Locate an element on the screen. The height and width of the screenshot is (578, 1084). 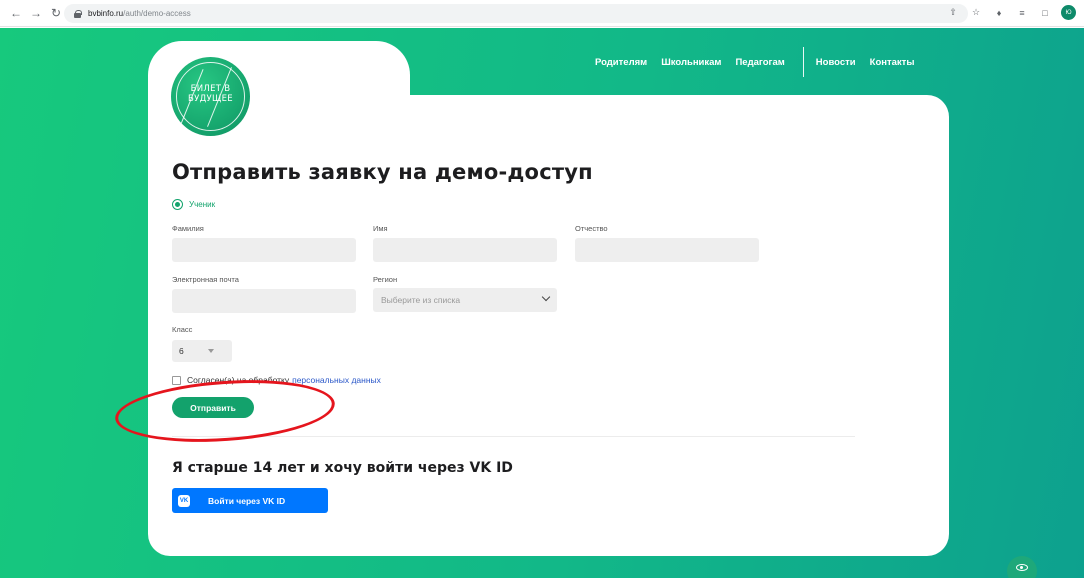
last-name-input is located at coordinates (264, 250).